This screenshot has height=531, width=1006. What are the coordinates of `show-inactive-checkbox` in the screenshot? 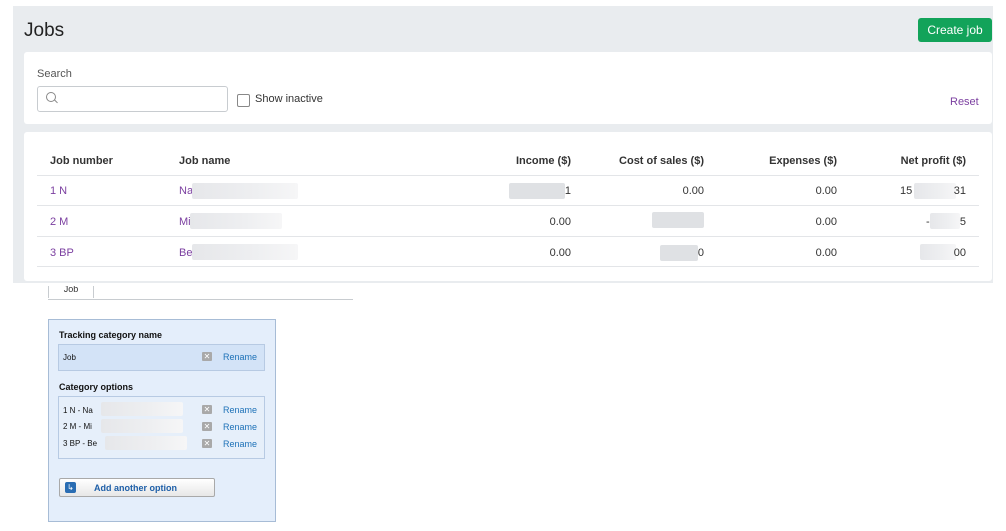 It's located at (243, 100).